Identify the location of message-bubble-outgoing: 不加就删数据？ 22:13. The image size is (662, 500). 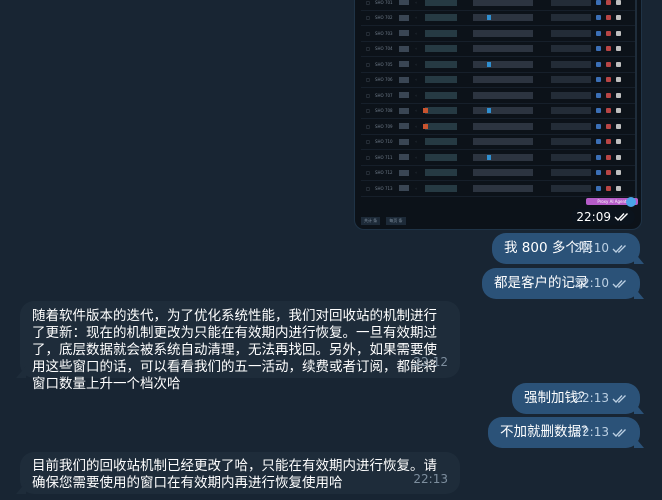
(566, 432).